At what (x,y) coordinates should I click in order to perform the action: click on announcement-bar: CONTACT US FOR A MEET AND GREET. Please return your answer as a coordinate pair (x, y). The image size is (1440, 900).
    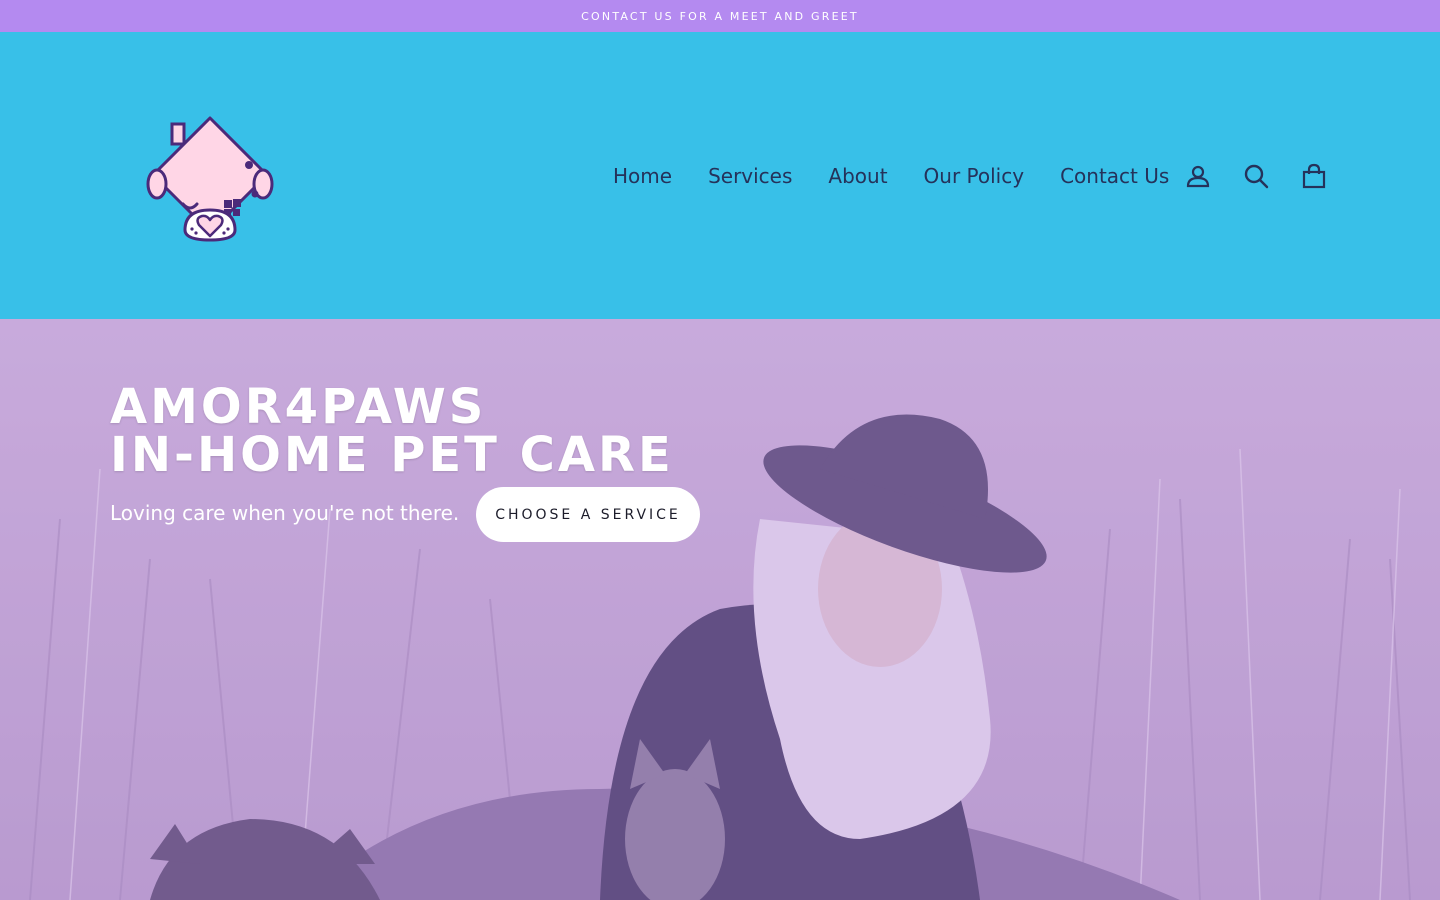
    Looking at the image, I should click on (720, 16).